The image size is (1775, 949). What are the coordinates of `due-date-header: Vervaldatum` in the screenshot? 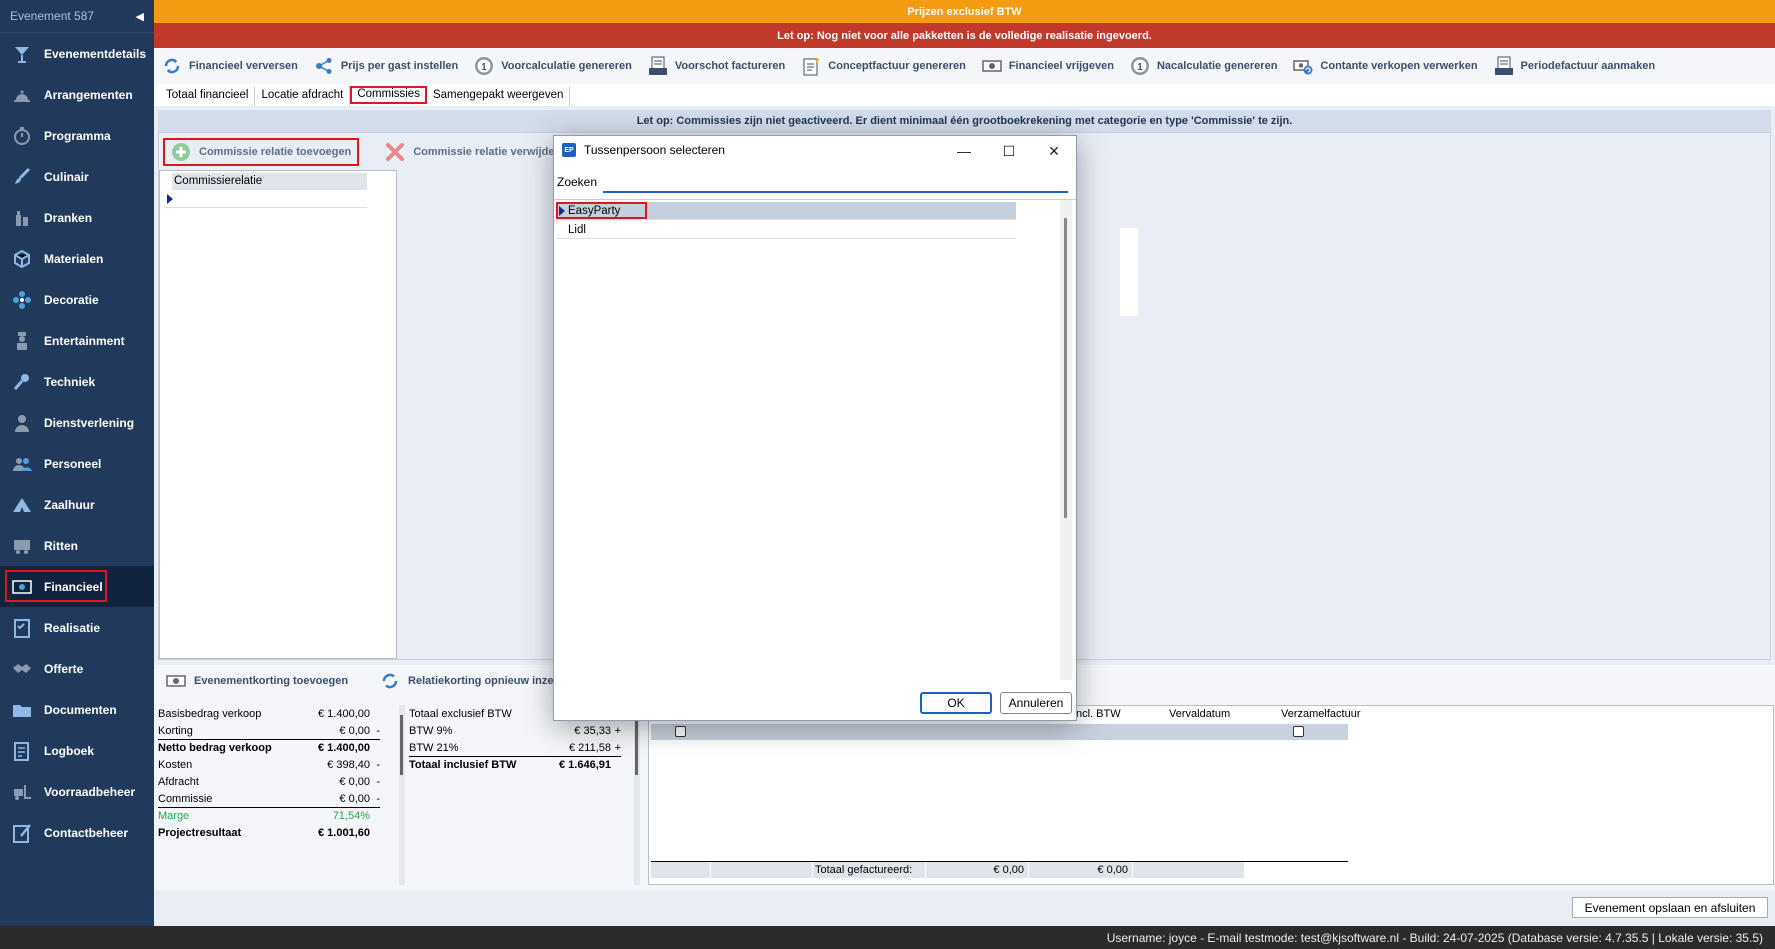 It's located at (1222, 715).